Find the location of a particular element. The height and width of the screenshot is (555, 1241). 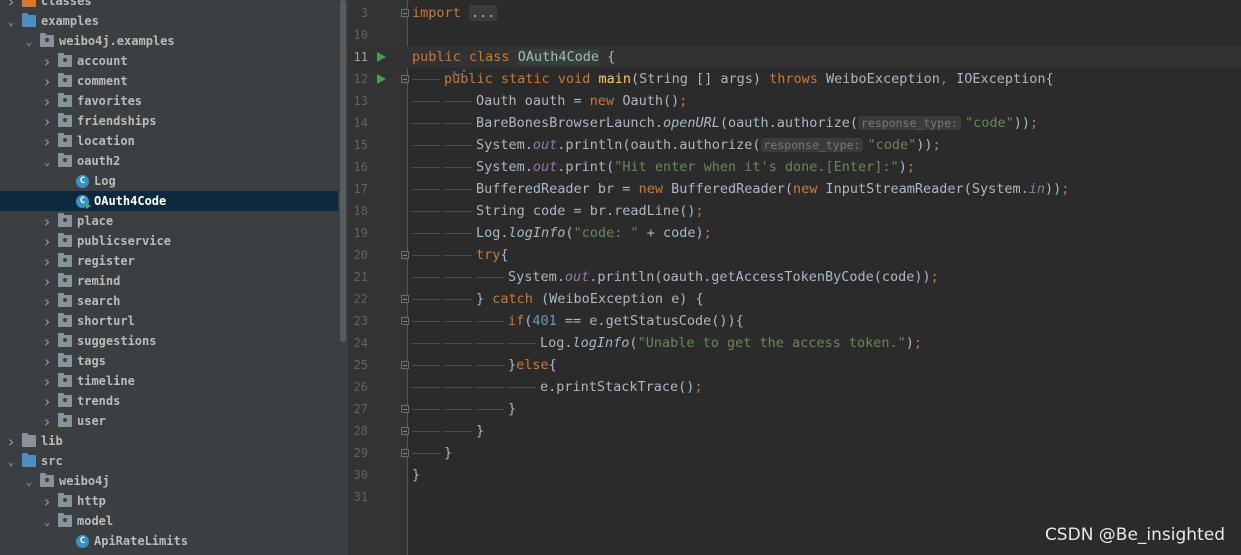

java-class-icon: C is located at coordinates (82, 181).